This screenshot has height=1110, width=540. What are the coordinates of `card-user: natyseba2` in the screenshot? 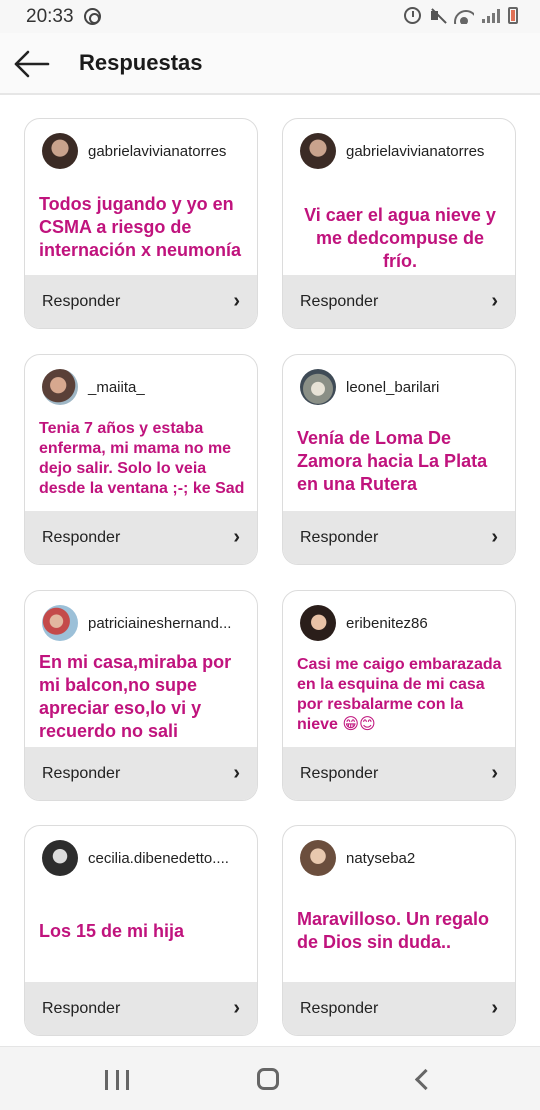 It's located at (357, 858).